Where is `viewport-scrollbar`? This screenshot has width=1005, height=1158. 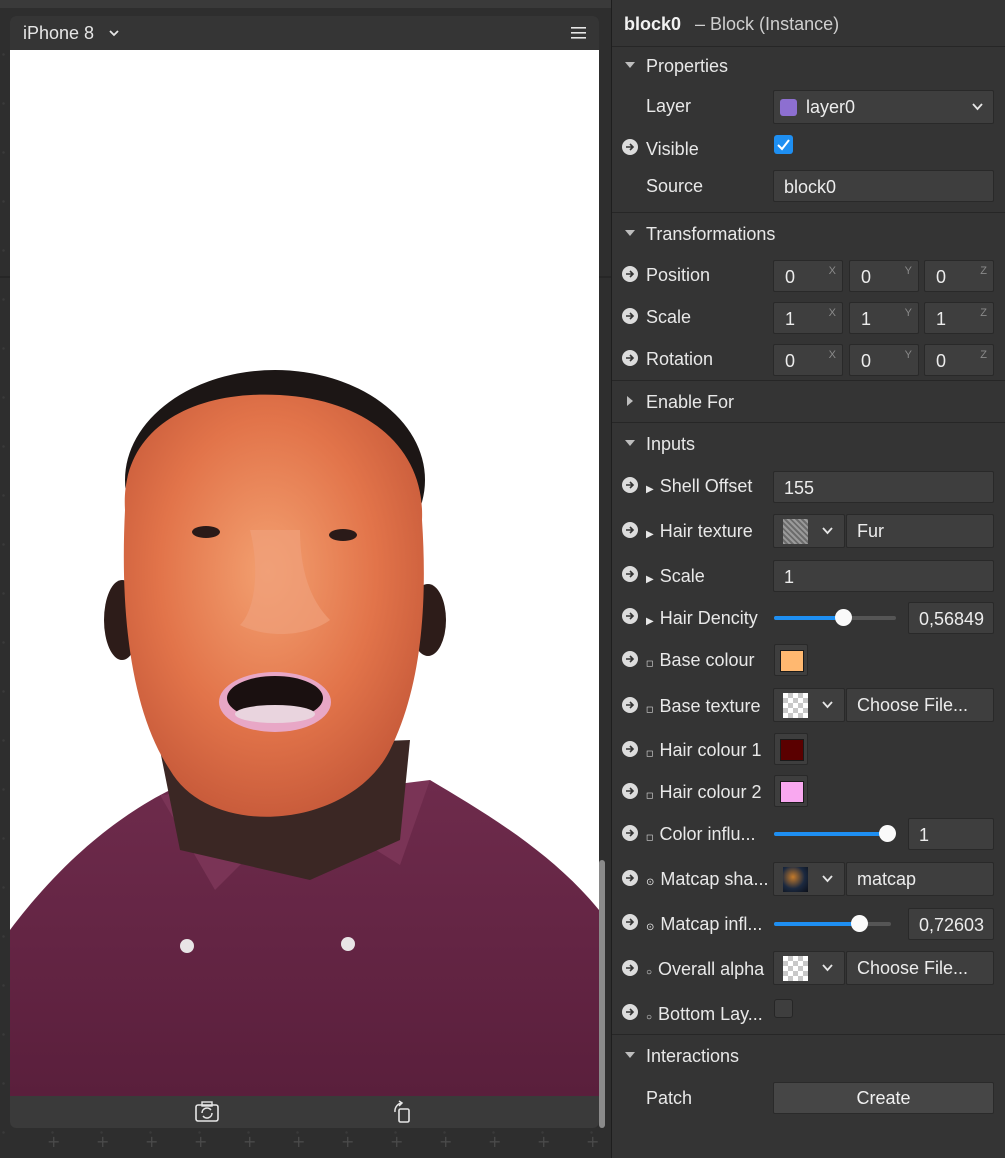
viewport-scrollbar is located at coordinates (602, 994).